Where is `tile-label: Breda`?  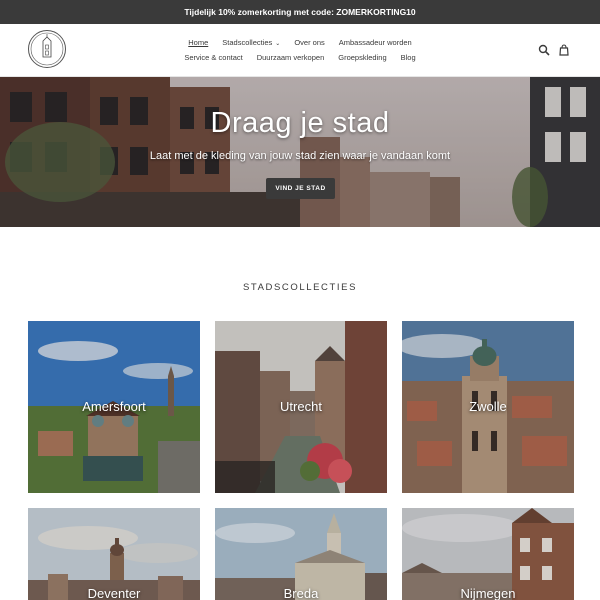 tile-label: Breda is located at coordinates (301, 593).